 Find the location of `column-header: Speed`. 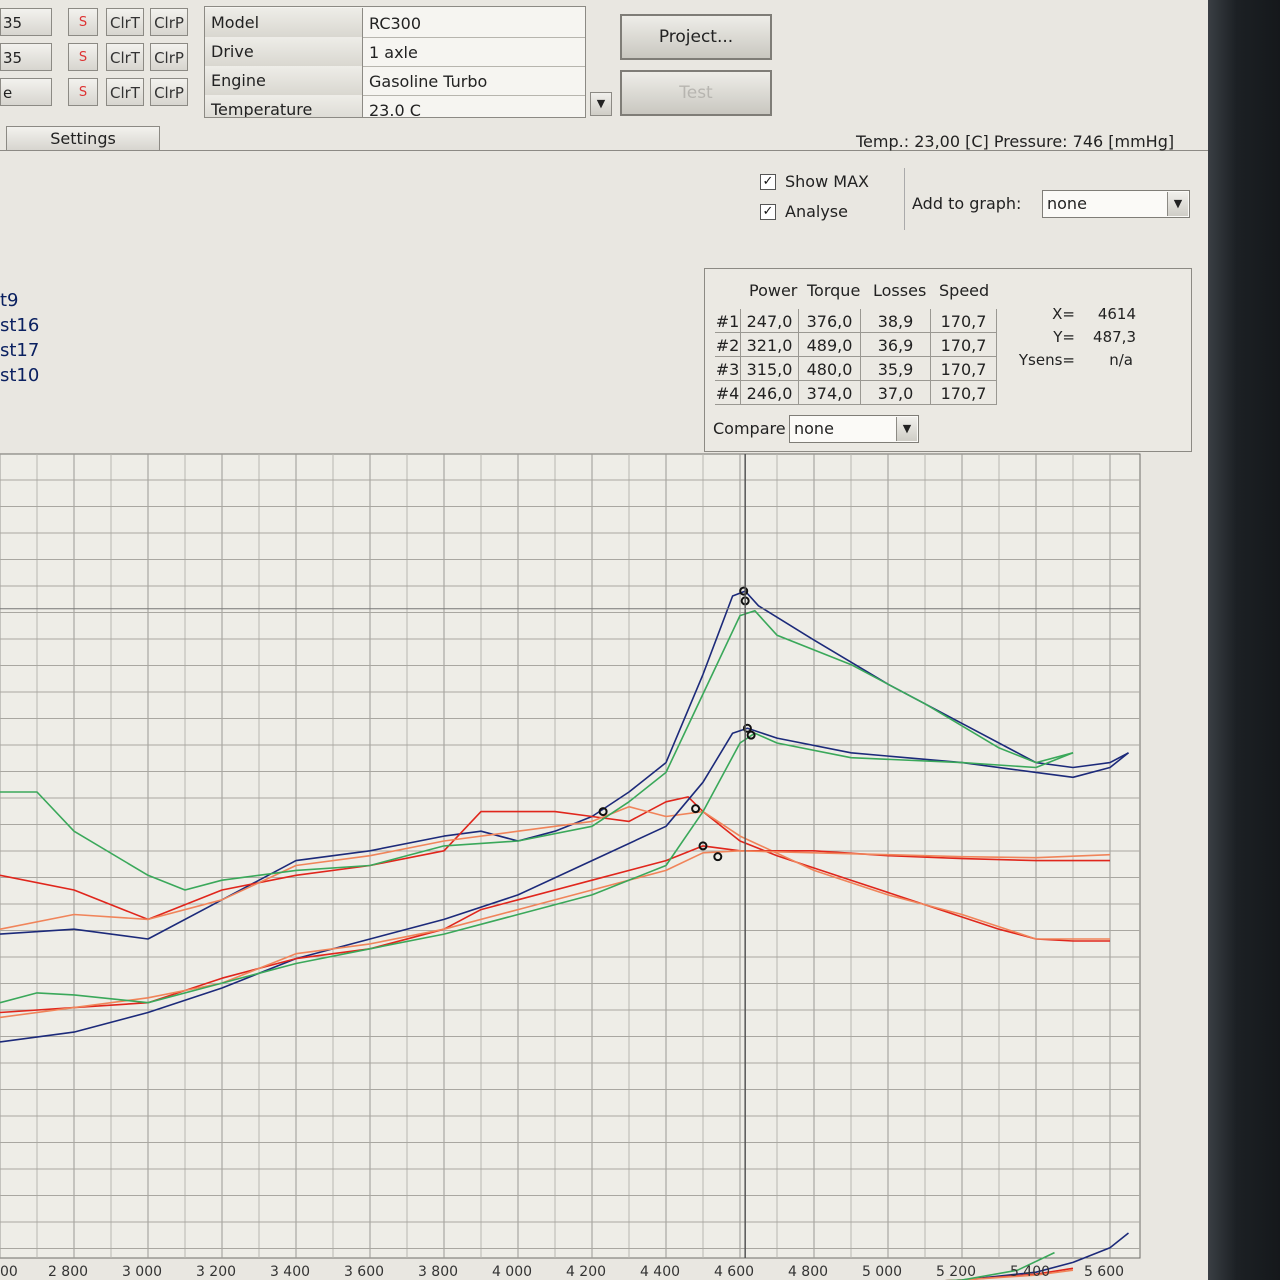

column-header: Speed is located at coordinates (964, 290).